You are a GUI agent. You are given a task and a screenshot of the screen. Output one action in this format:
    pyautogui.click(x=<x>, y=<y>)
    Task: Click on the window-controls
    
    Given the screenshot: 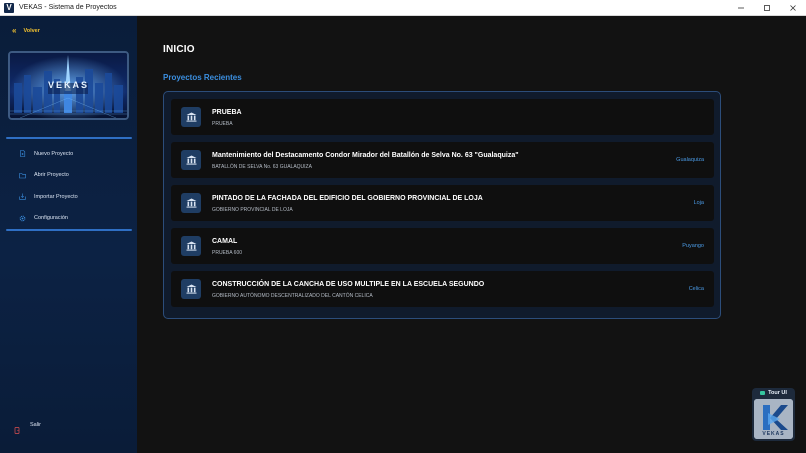 What is the action you would take?
    pyautogui.click(x=767, y=8)
    